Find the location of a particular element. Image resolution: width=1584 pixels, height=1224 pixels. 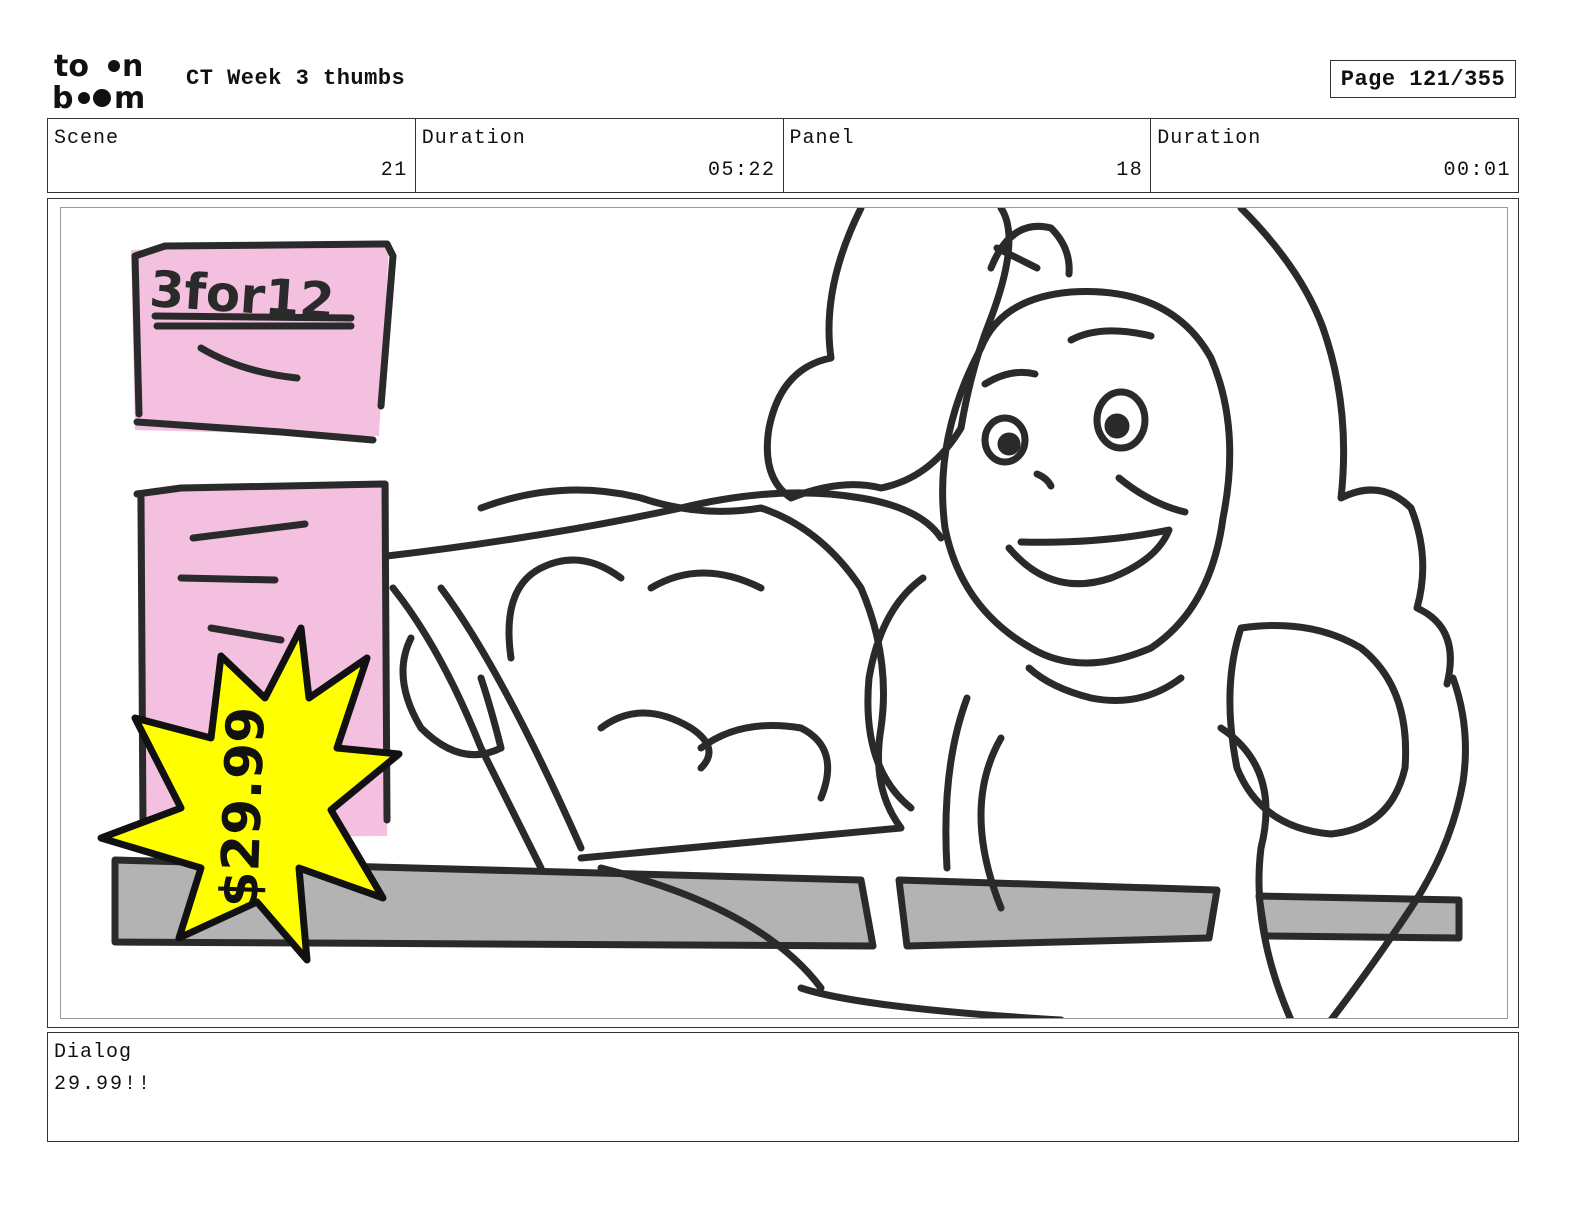

dialog-label: Dialog is located at coordinates (93, 1052).